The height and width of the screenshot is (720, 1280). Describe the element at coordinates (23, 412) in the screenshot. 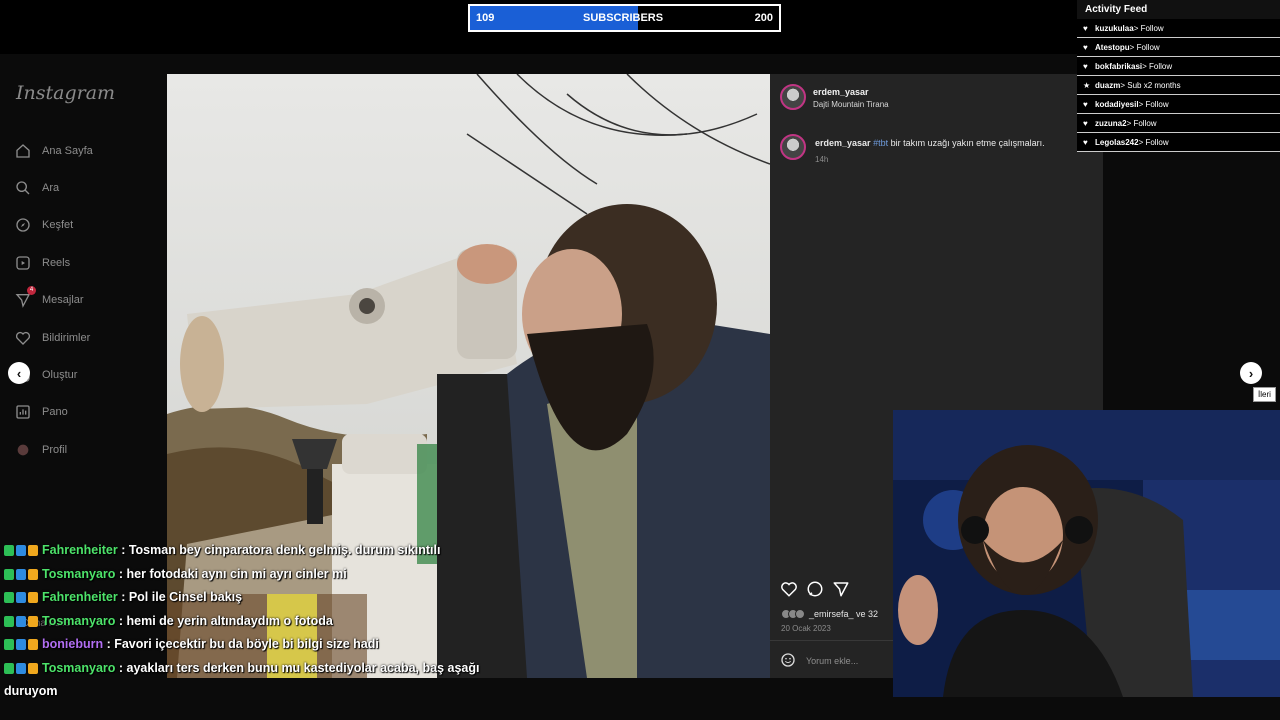

I see `dashboard-icon` at that location.